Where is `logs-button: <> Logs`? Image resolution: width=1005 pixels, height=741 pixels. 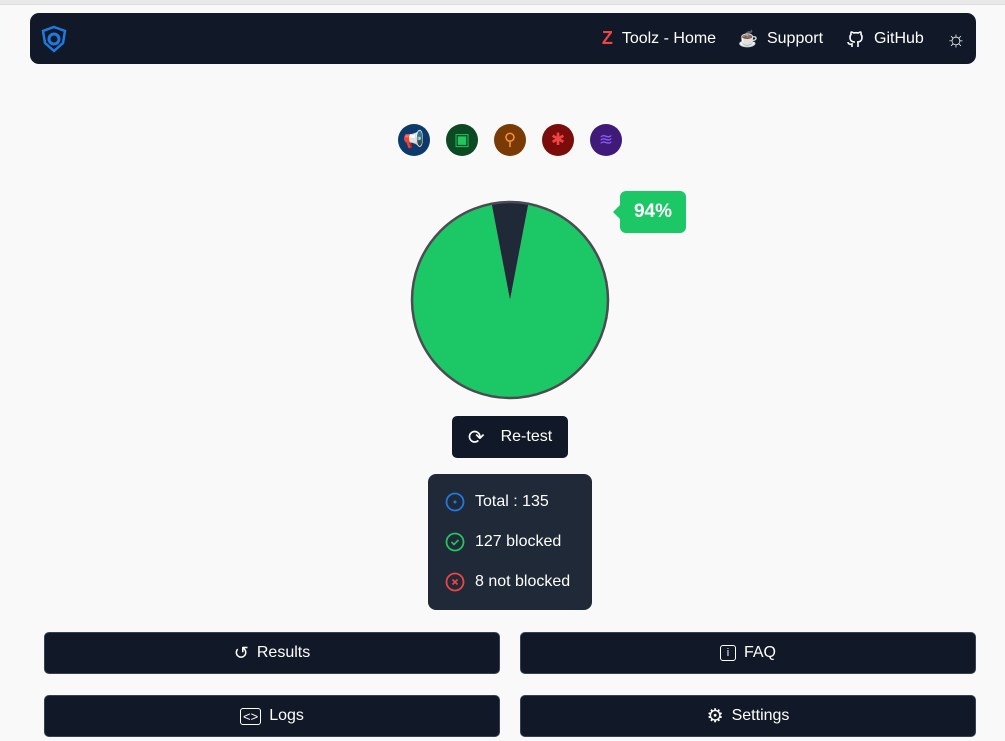
logs-button: <> Logs is located at coordinates (272, 716).